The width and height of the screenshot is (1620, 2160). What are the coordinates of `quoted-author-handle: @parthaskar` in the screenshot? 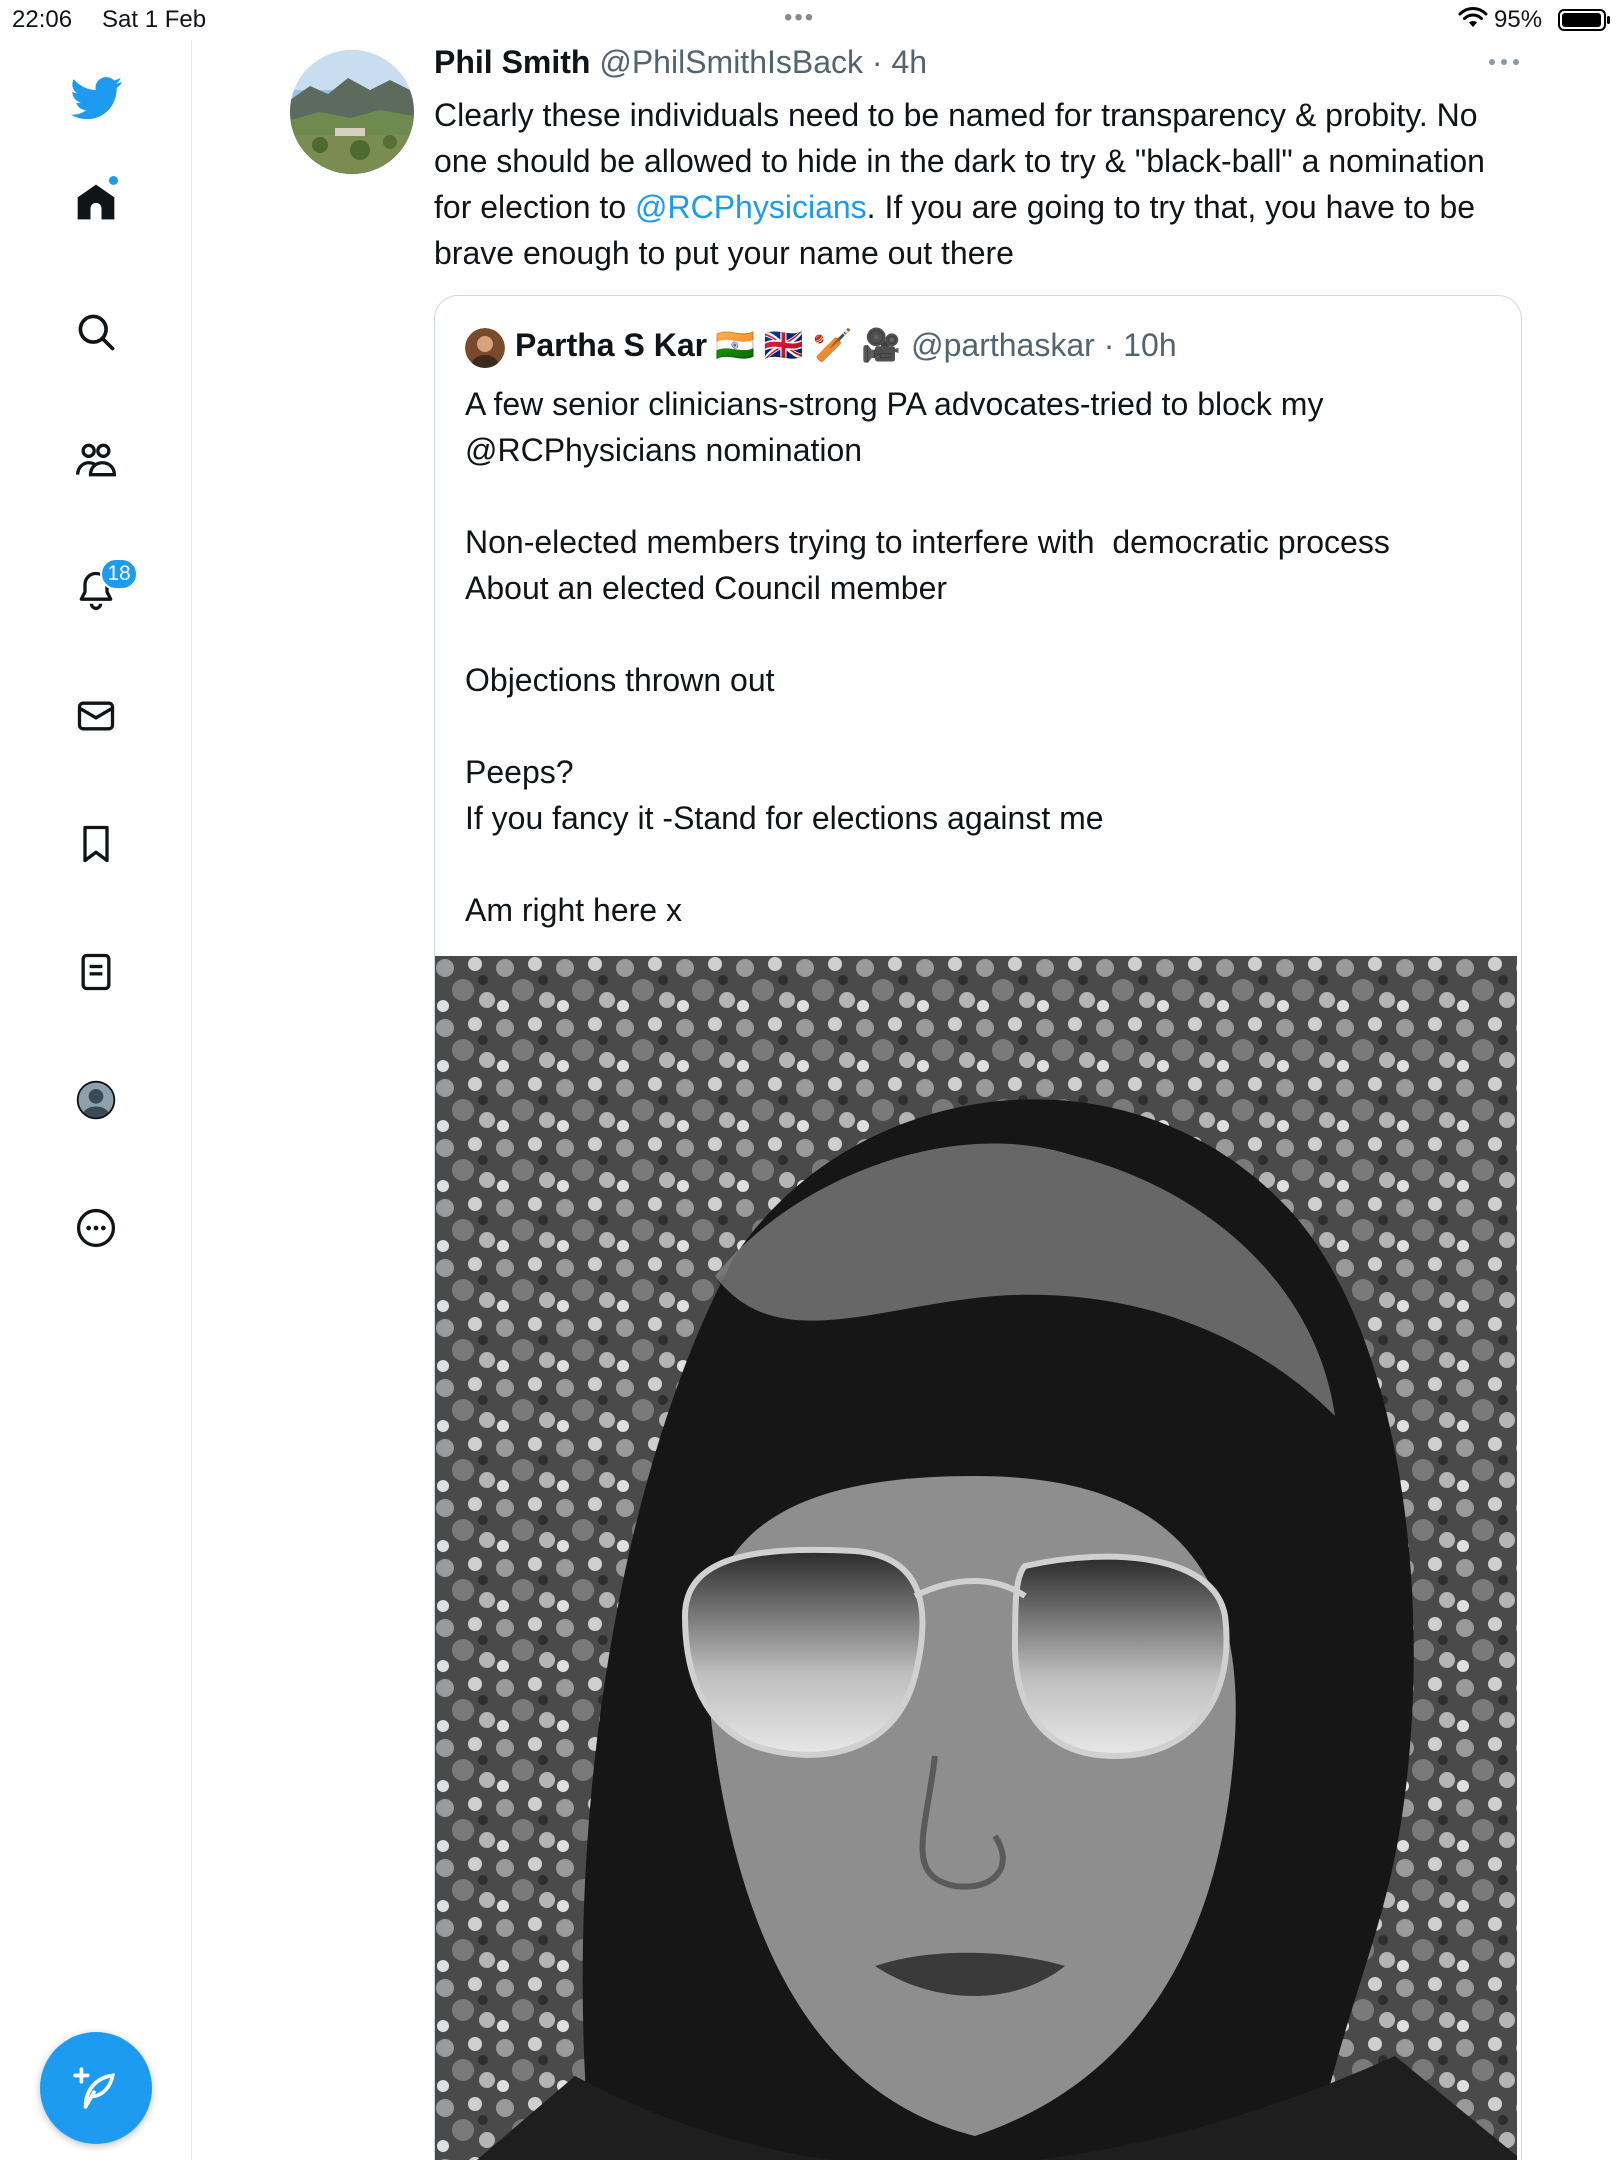 It's located at (1003, 344).